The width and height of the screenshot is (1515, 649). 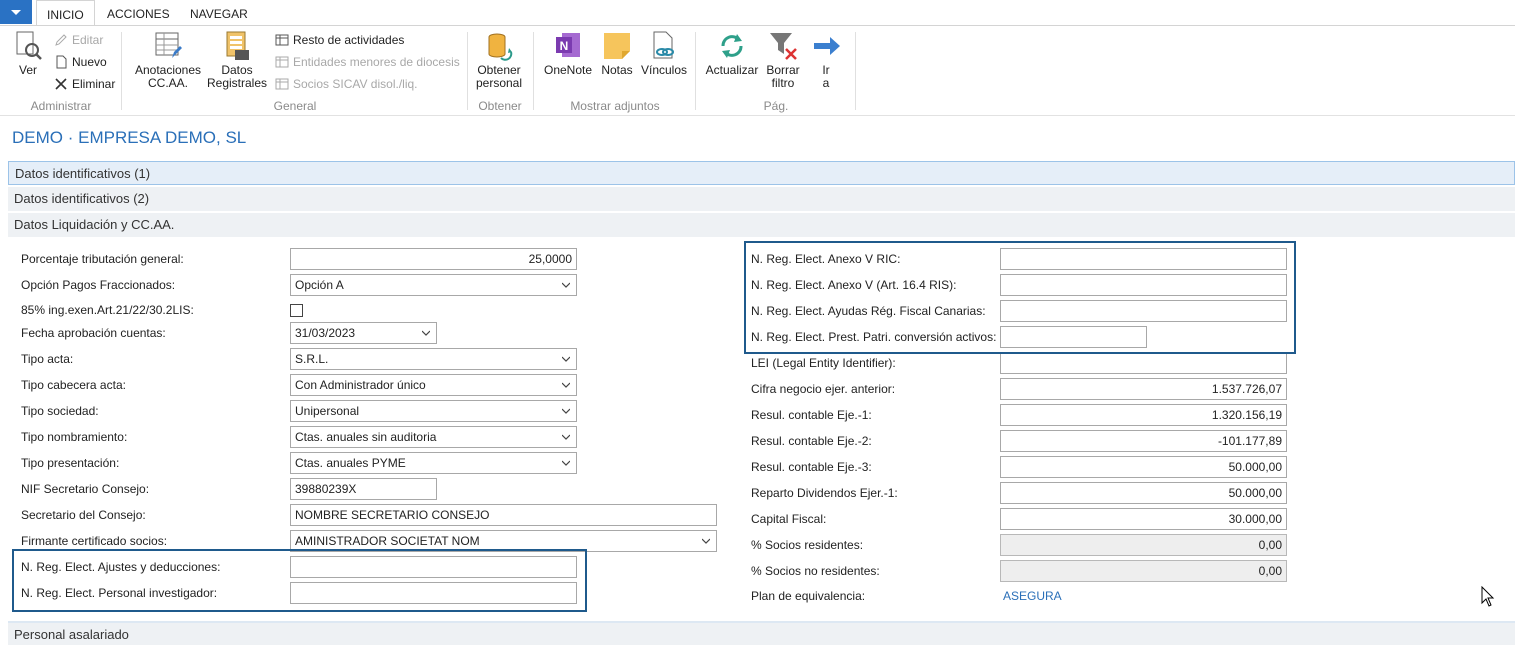 I want to click on field-label: Resul. contable Eje.-2:, so click(x=811, y=441).